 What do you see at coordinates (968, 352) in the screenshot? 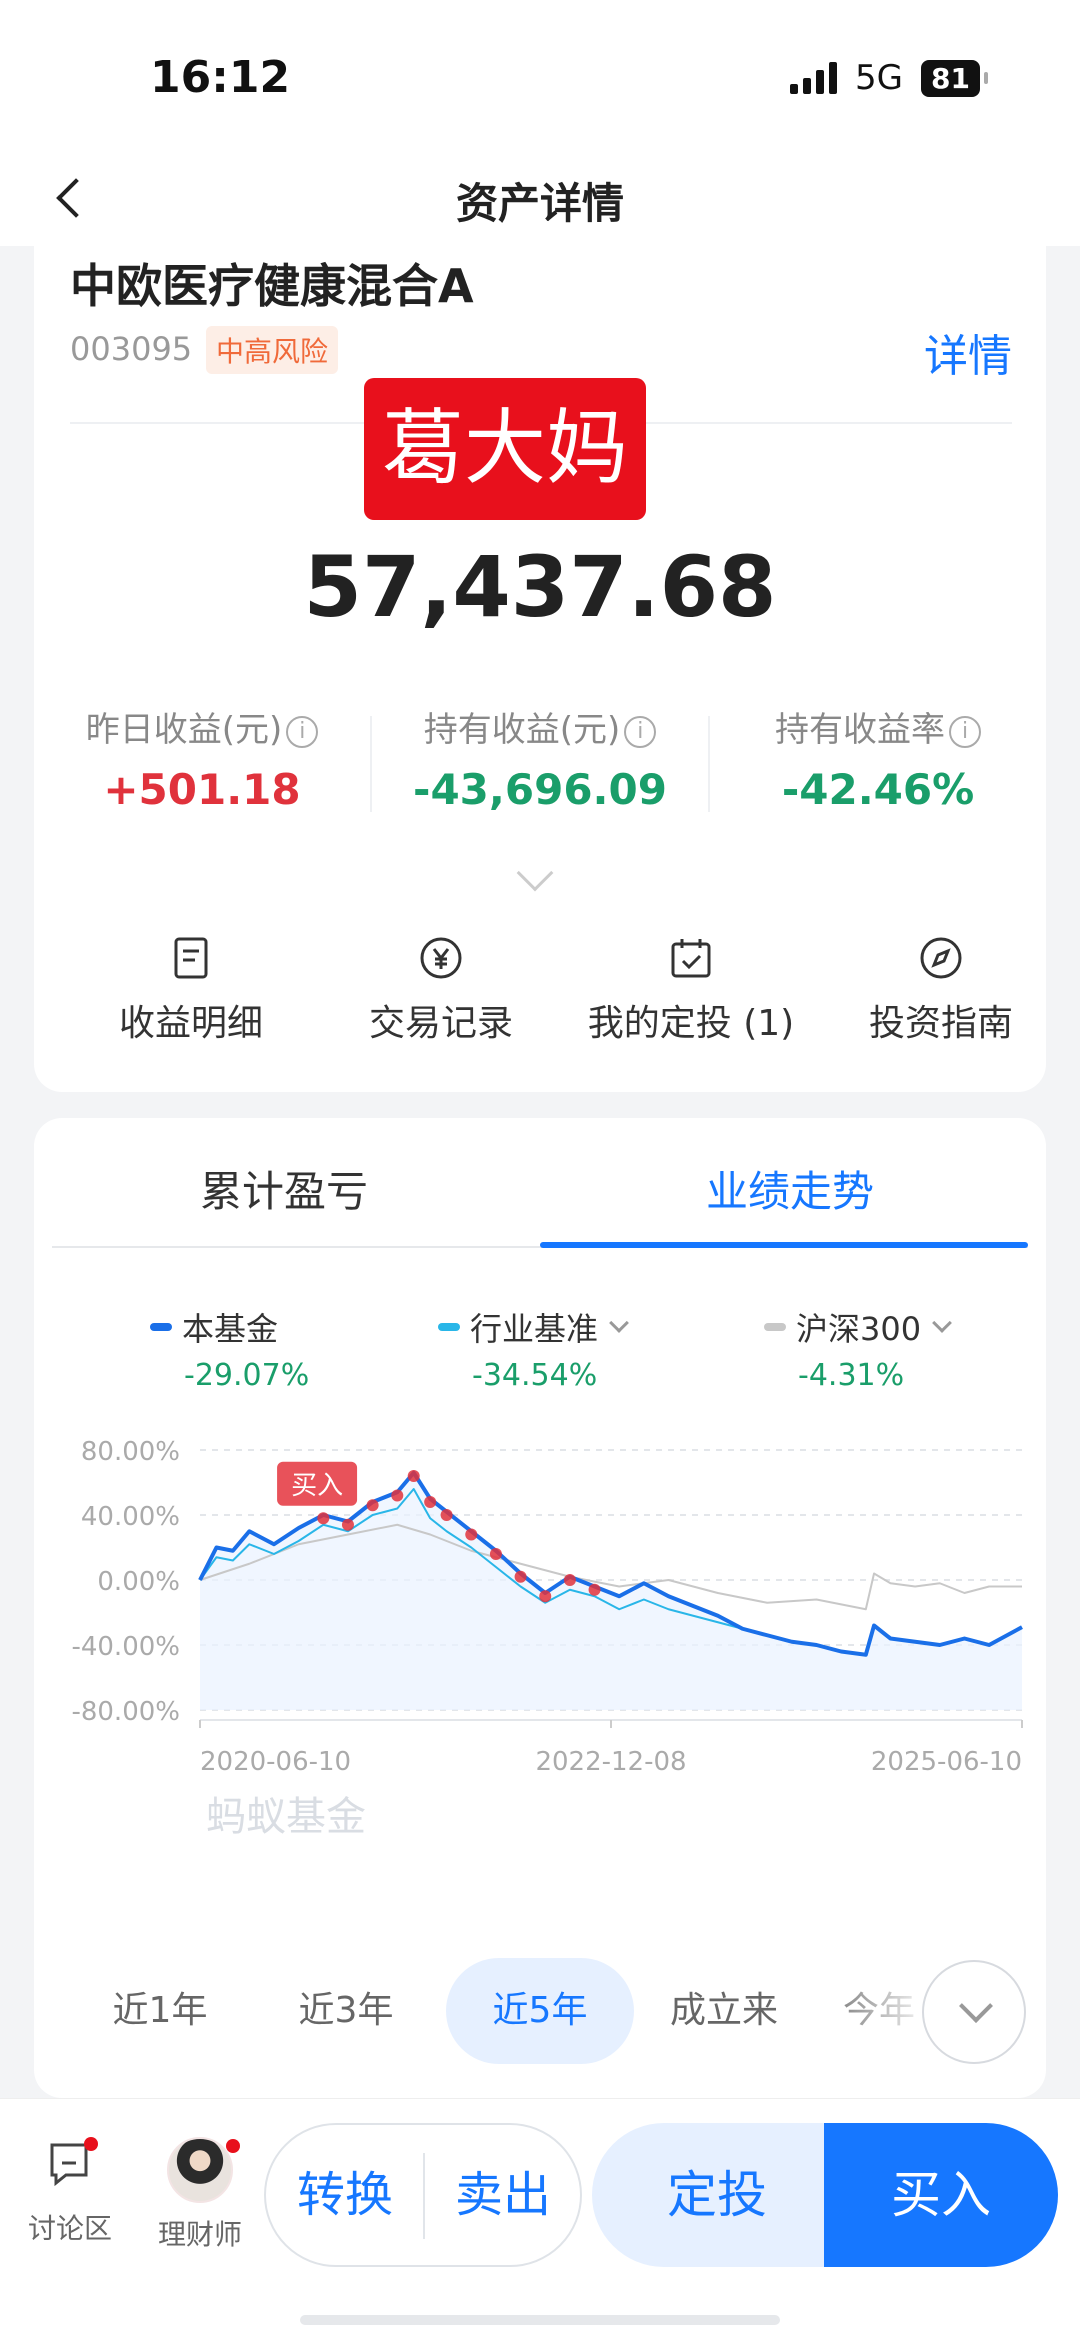
I see `detail-link: 详情` at bounding box center [968, 352].